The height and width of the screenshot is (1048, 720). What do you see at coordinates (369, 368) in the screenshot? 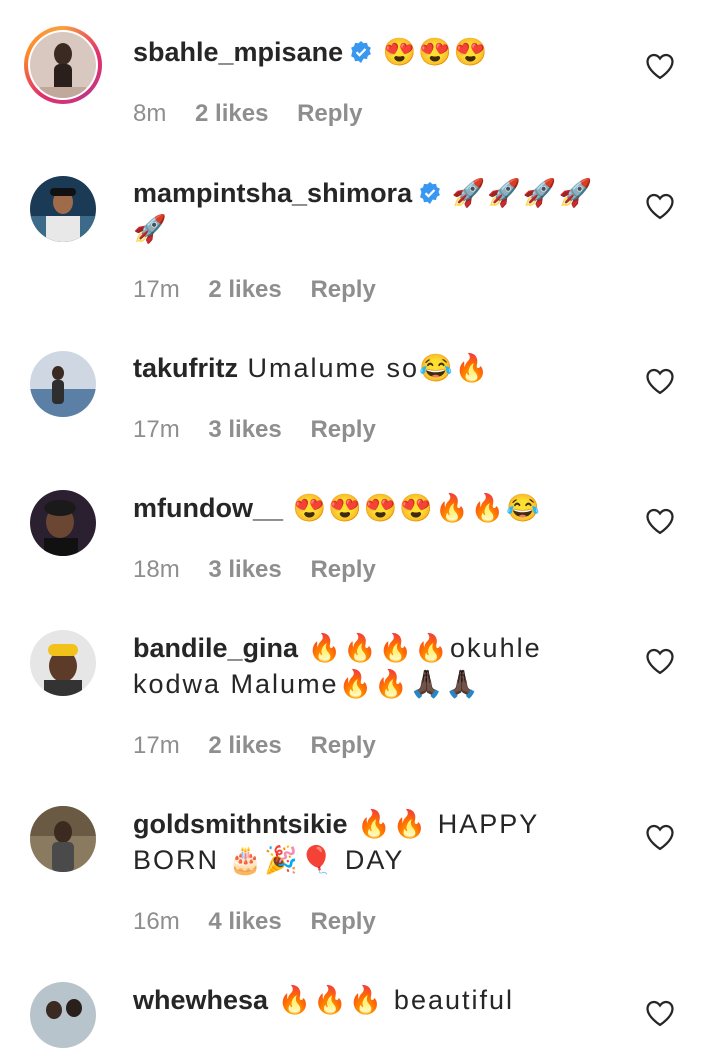
I see `comment-text: Umalume so😂🔥` at bounding box center [369, 368].